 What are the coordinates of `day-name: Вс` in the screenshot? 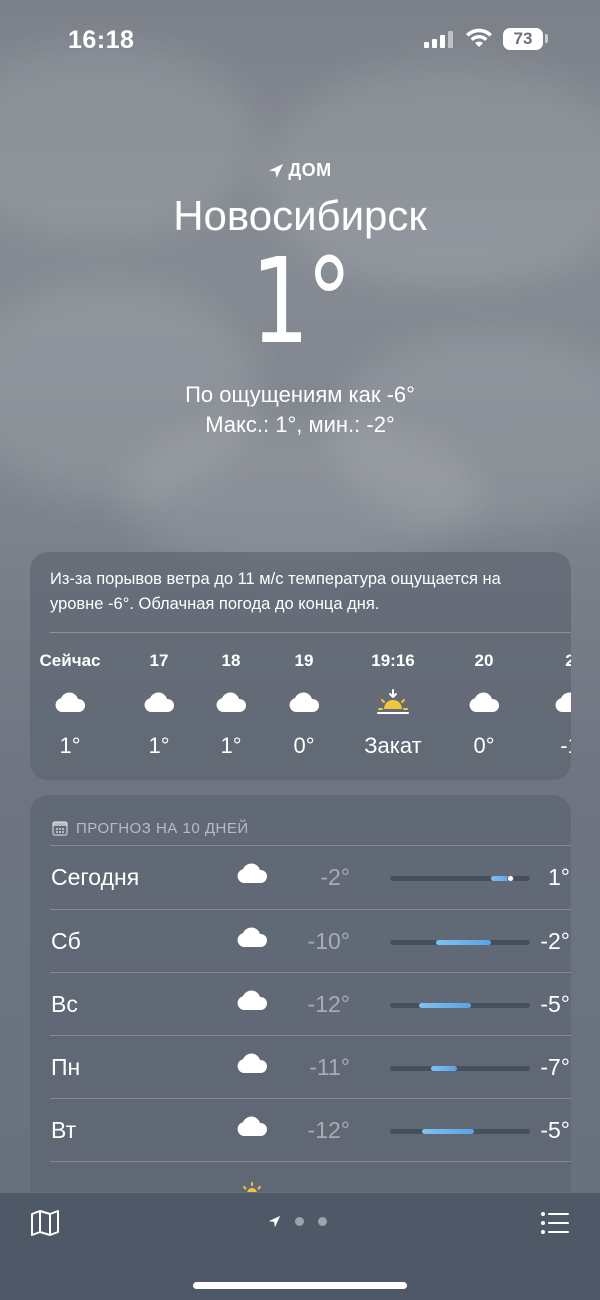 It's located at (64, 1004).